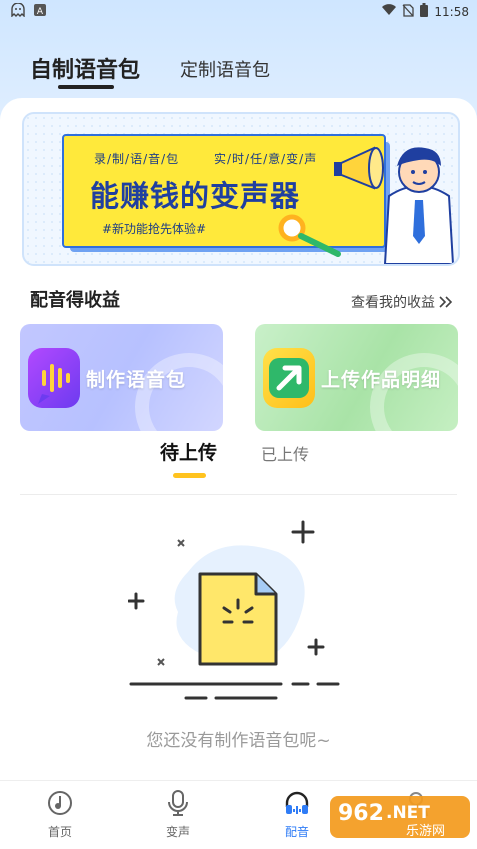 Image resolution: width=477 pixels, height=849 pixels. What do you see at coordinates (154, 229) in the screenshot?
I see `banner-subtitle: #新功能抢先体验#` at bounding box center [154, 229].